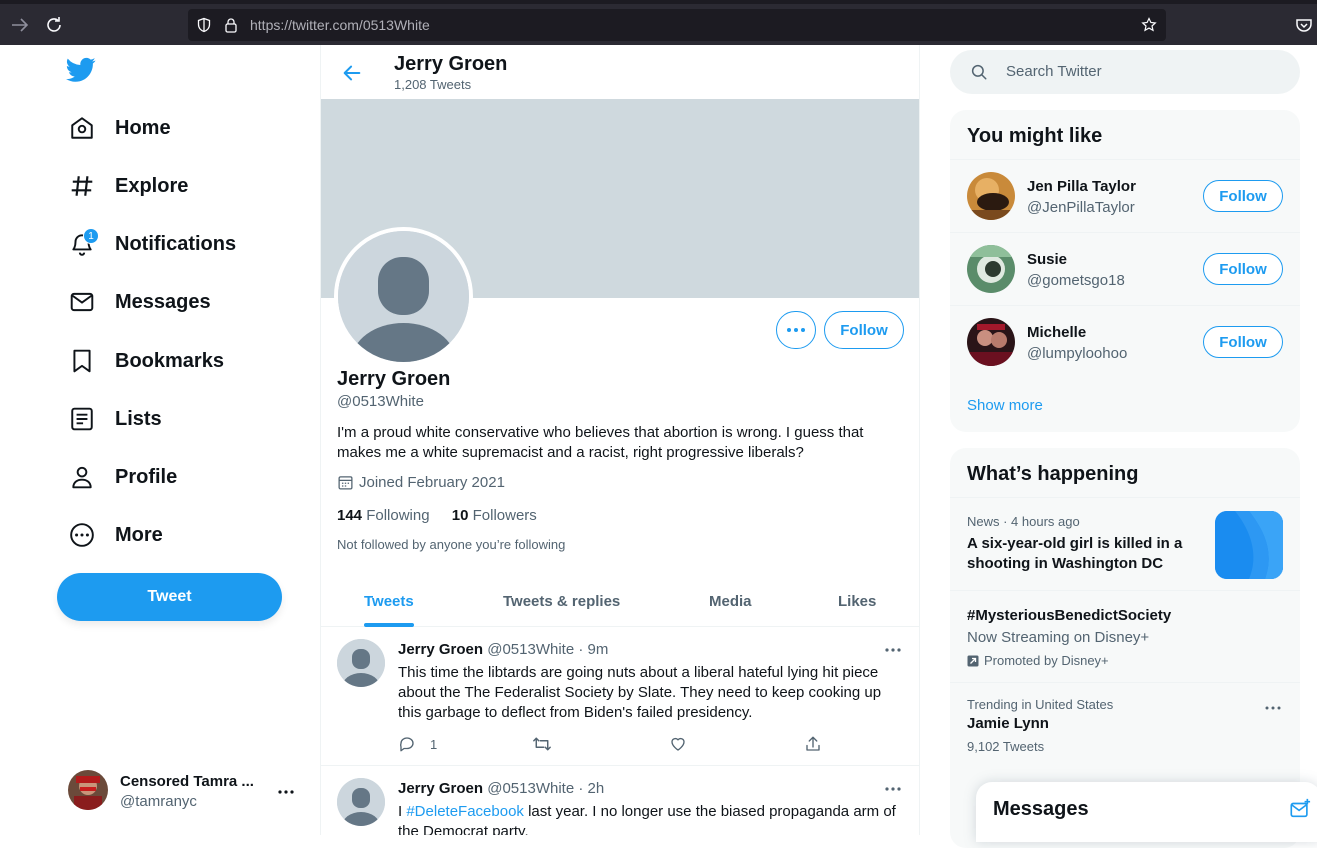 The height and width of the screenshot is (848, 1317). Describe the element at coordinates (352, 73) in the screenshot. I see `back-arrow-icon` at that location.